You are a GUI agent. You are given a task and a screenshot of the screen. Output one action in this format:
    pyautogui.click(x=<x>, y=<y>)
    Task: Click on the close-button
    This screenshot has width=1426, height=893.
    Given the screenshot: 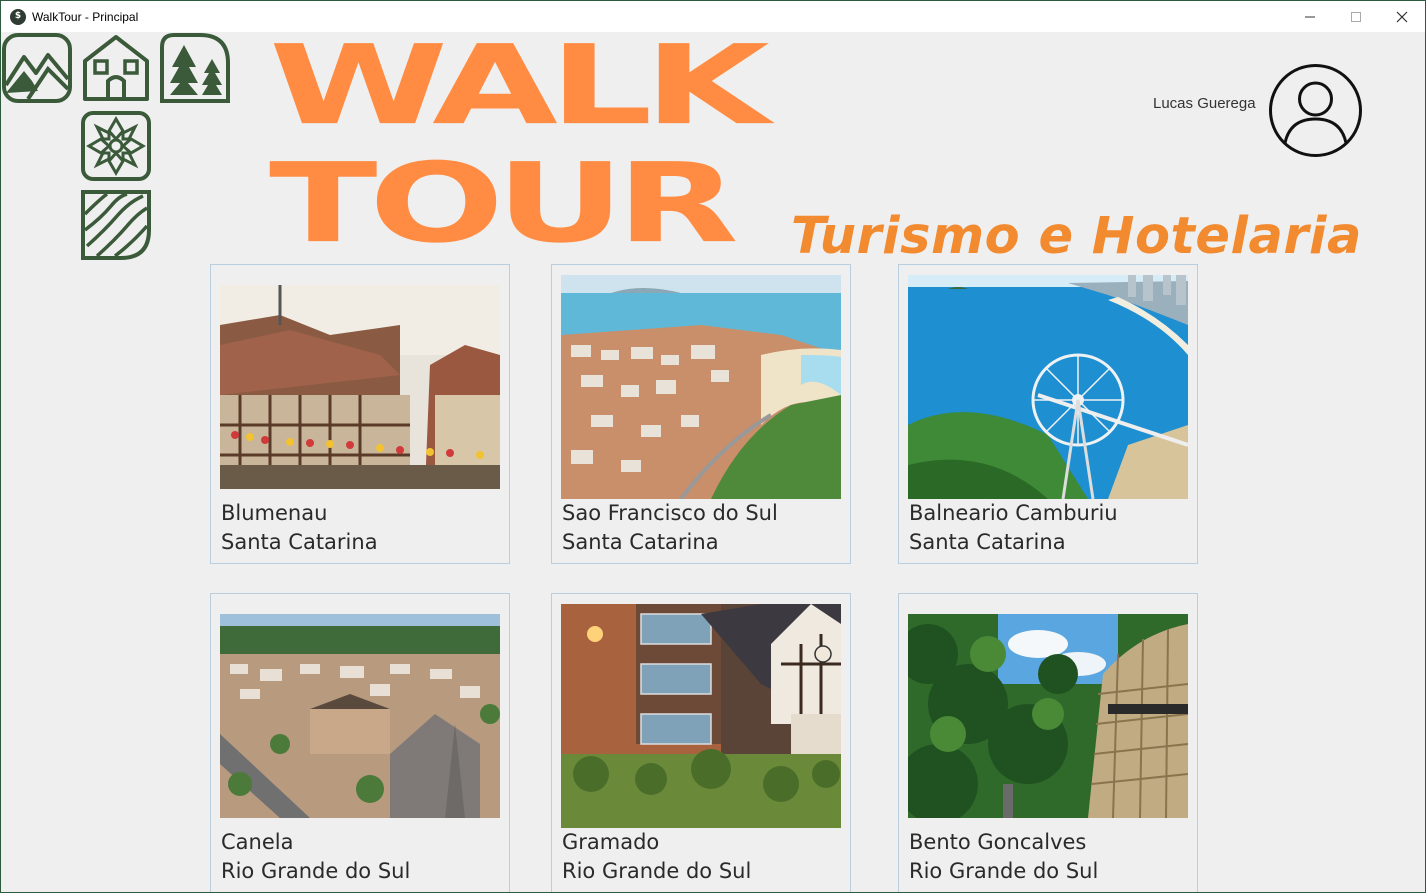 What is the action you would take?
    pyautogui.click(x=1402, y=16)
    